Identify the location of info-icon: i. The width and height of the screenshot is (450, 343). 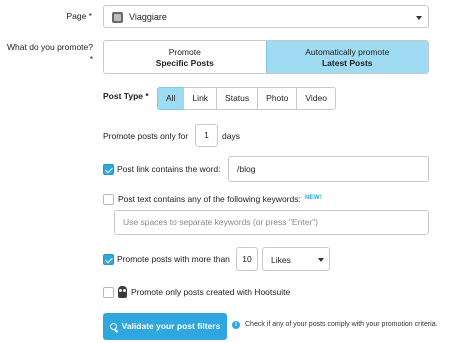
(236, 325).